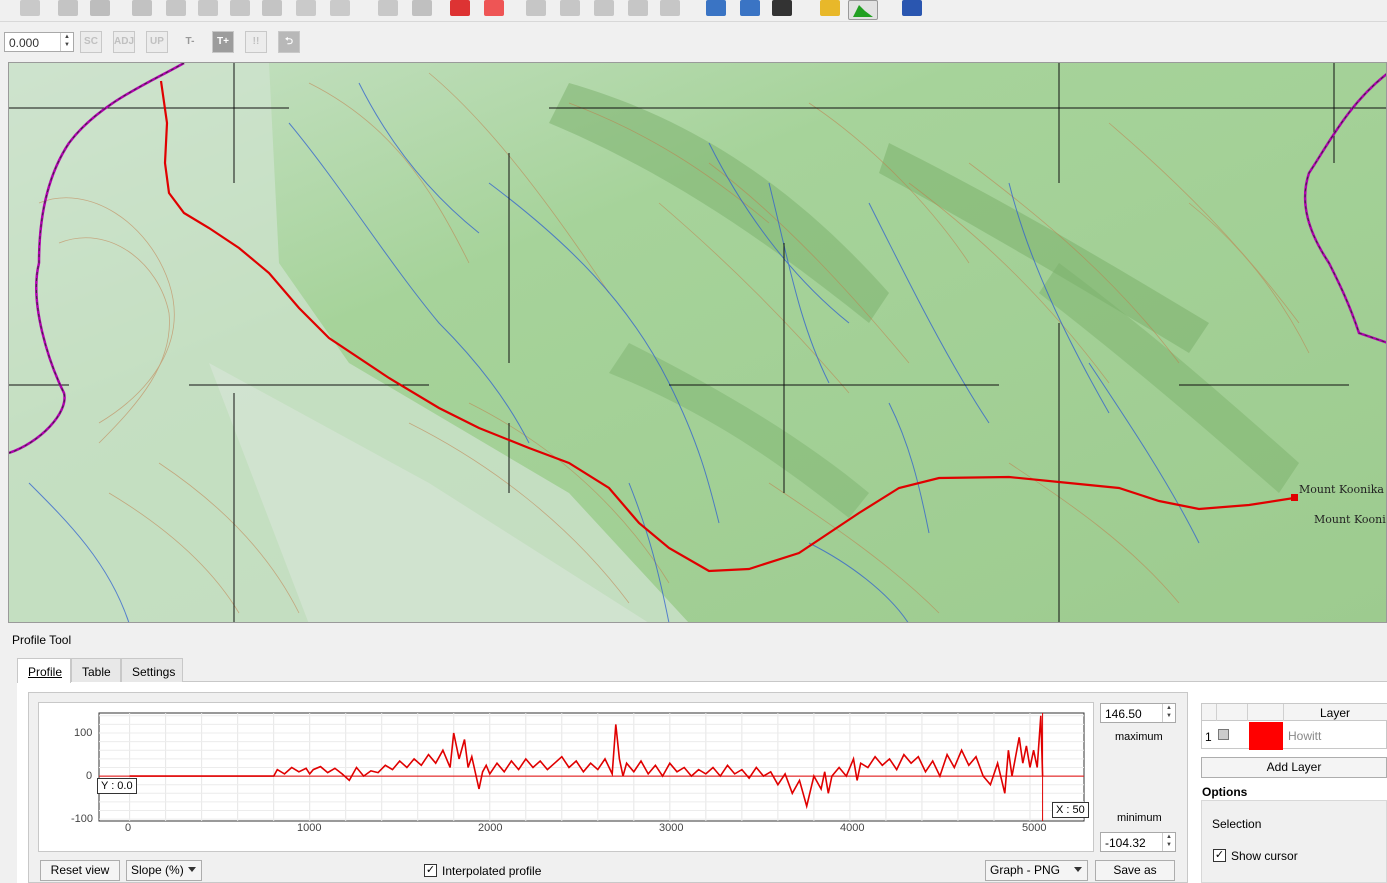 The image size is (1387, 883). Describe the element at coordinates (1123, 714) in the screenshot. I see `maximum-value: 146.50` at that location.